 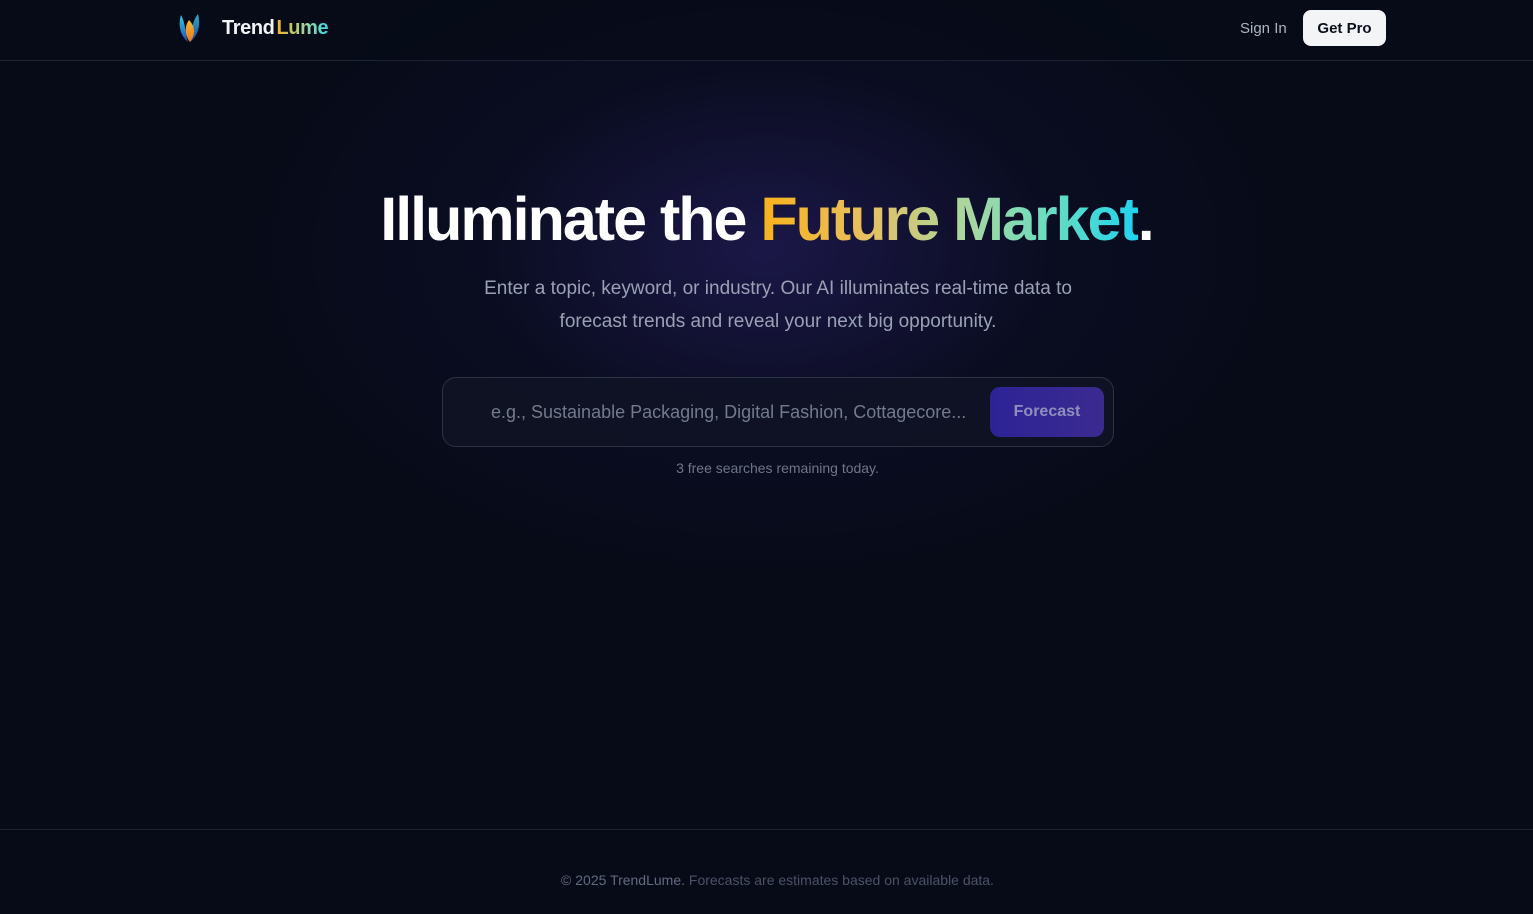 I want to click on logo-link: Trend Lume, so click(x=252, y=28).